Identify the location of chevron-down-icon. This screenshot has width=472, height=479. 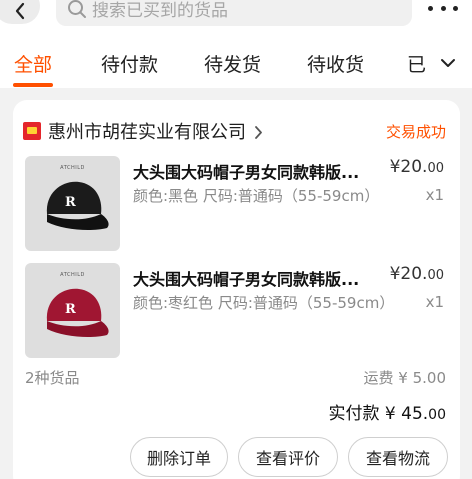
(448, 63).